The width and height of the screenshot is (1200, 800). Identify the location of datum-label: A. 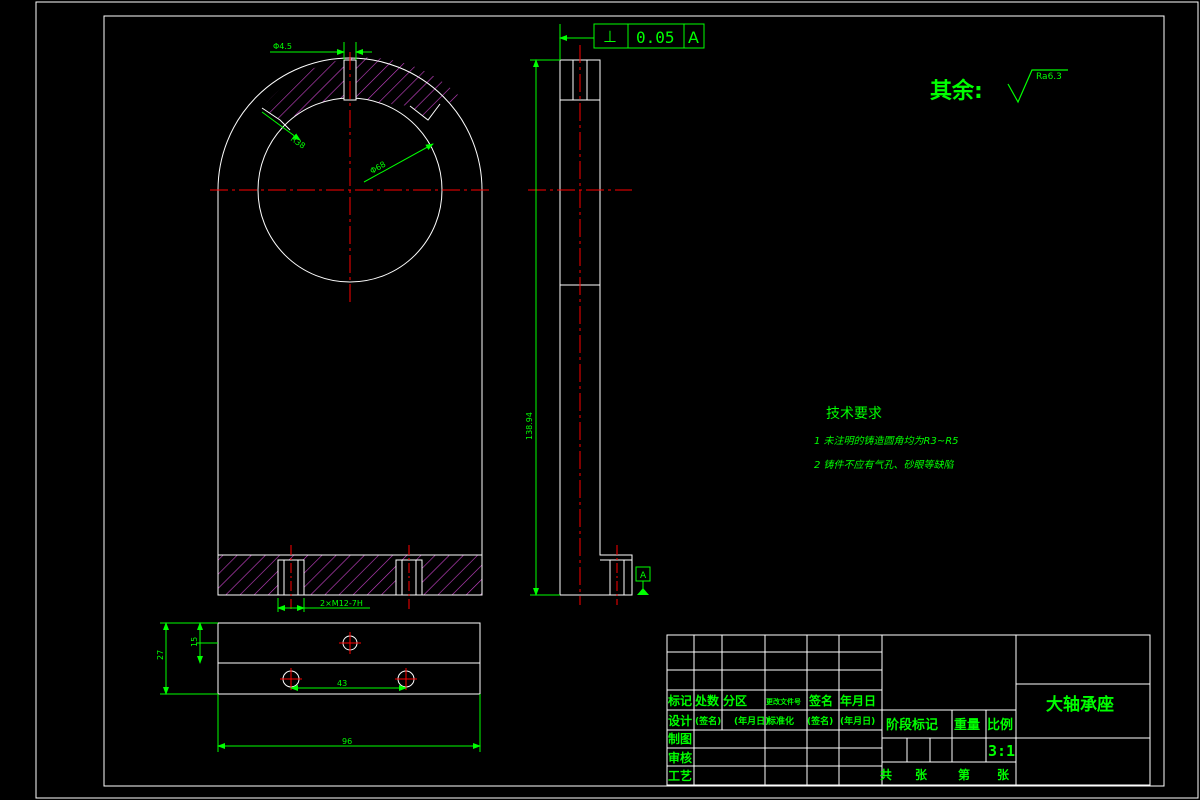
(643, 576).